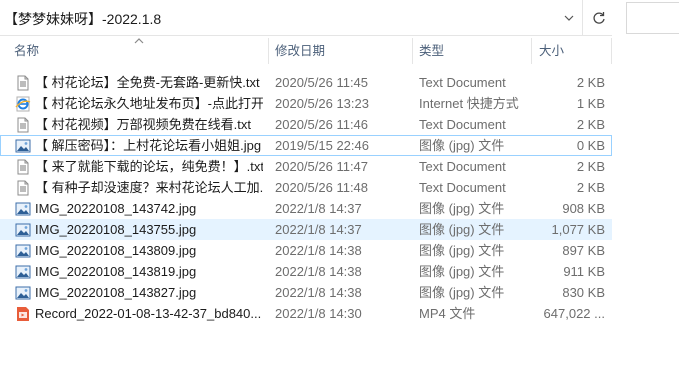 The image size is (679, 376). What do you see at coordinates (82, 19) in the screenshot?
I see `address-path: 【梦梦妹妹呀】-2022.1.8` at bounding box center [82, 19].